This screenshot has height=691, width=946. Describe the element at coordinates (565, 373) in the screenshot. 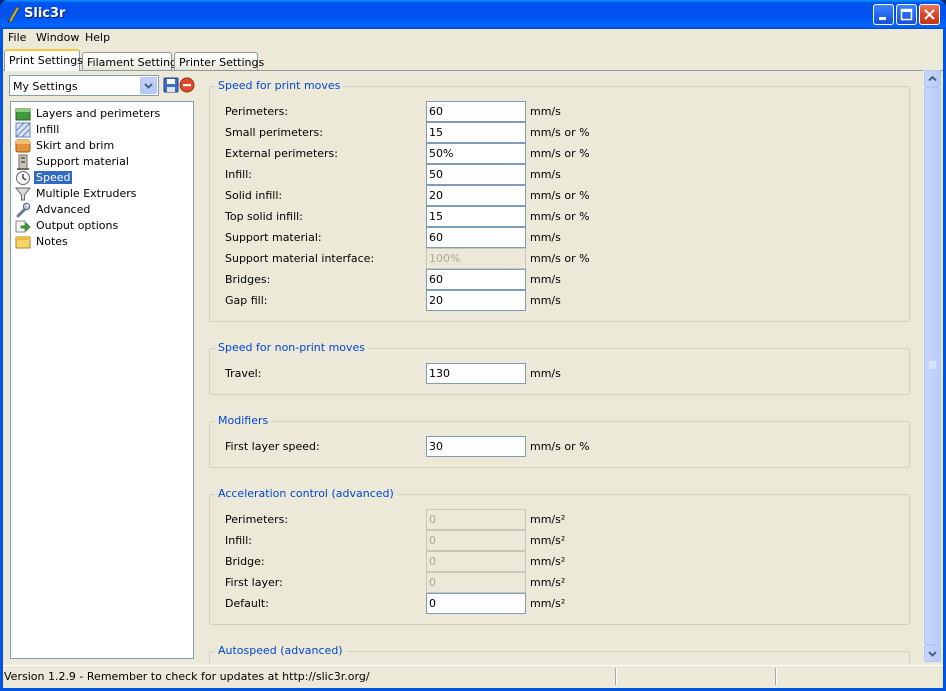

I see `row-travel: Travel: 130 mm/s` at that location.